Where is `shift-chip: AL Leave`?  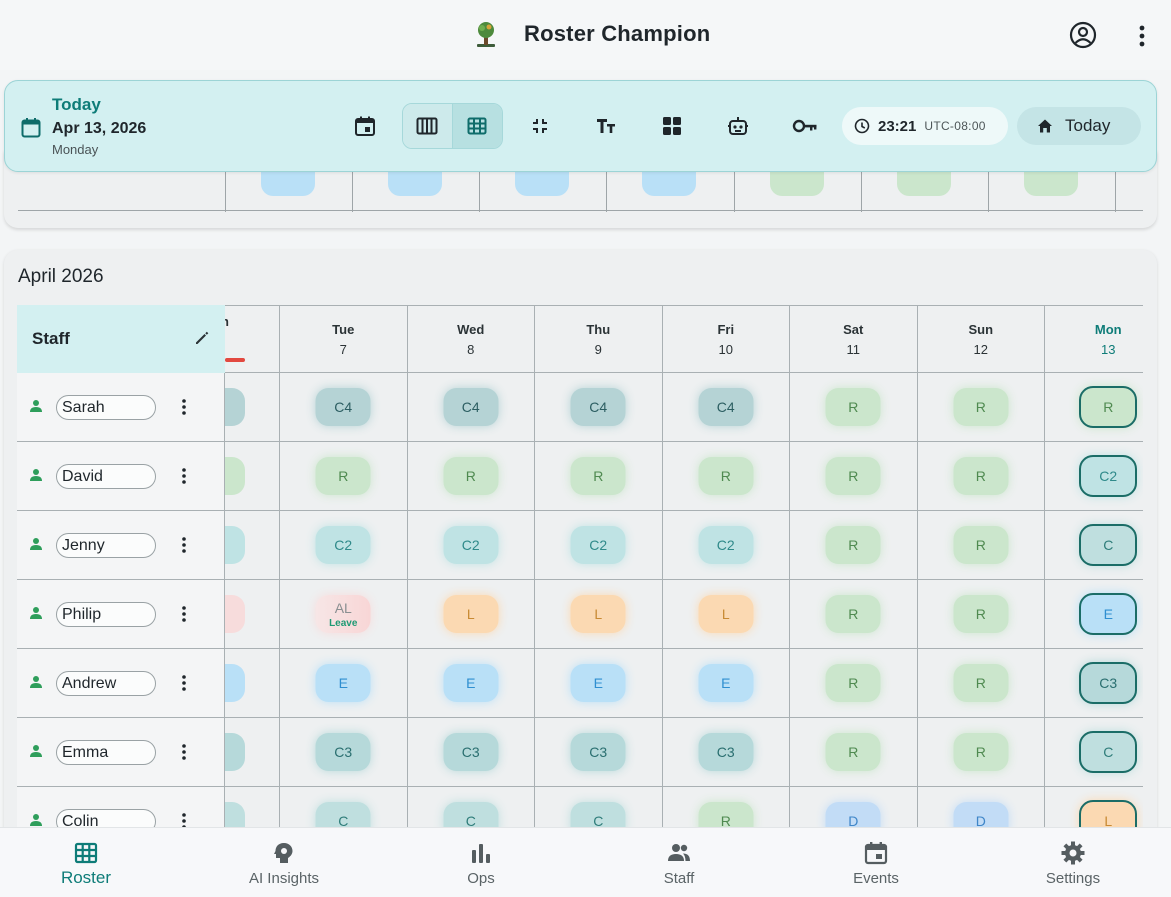
shift-chip: AL Leave is located at coordinates (343, 614).